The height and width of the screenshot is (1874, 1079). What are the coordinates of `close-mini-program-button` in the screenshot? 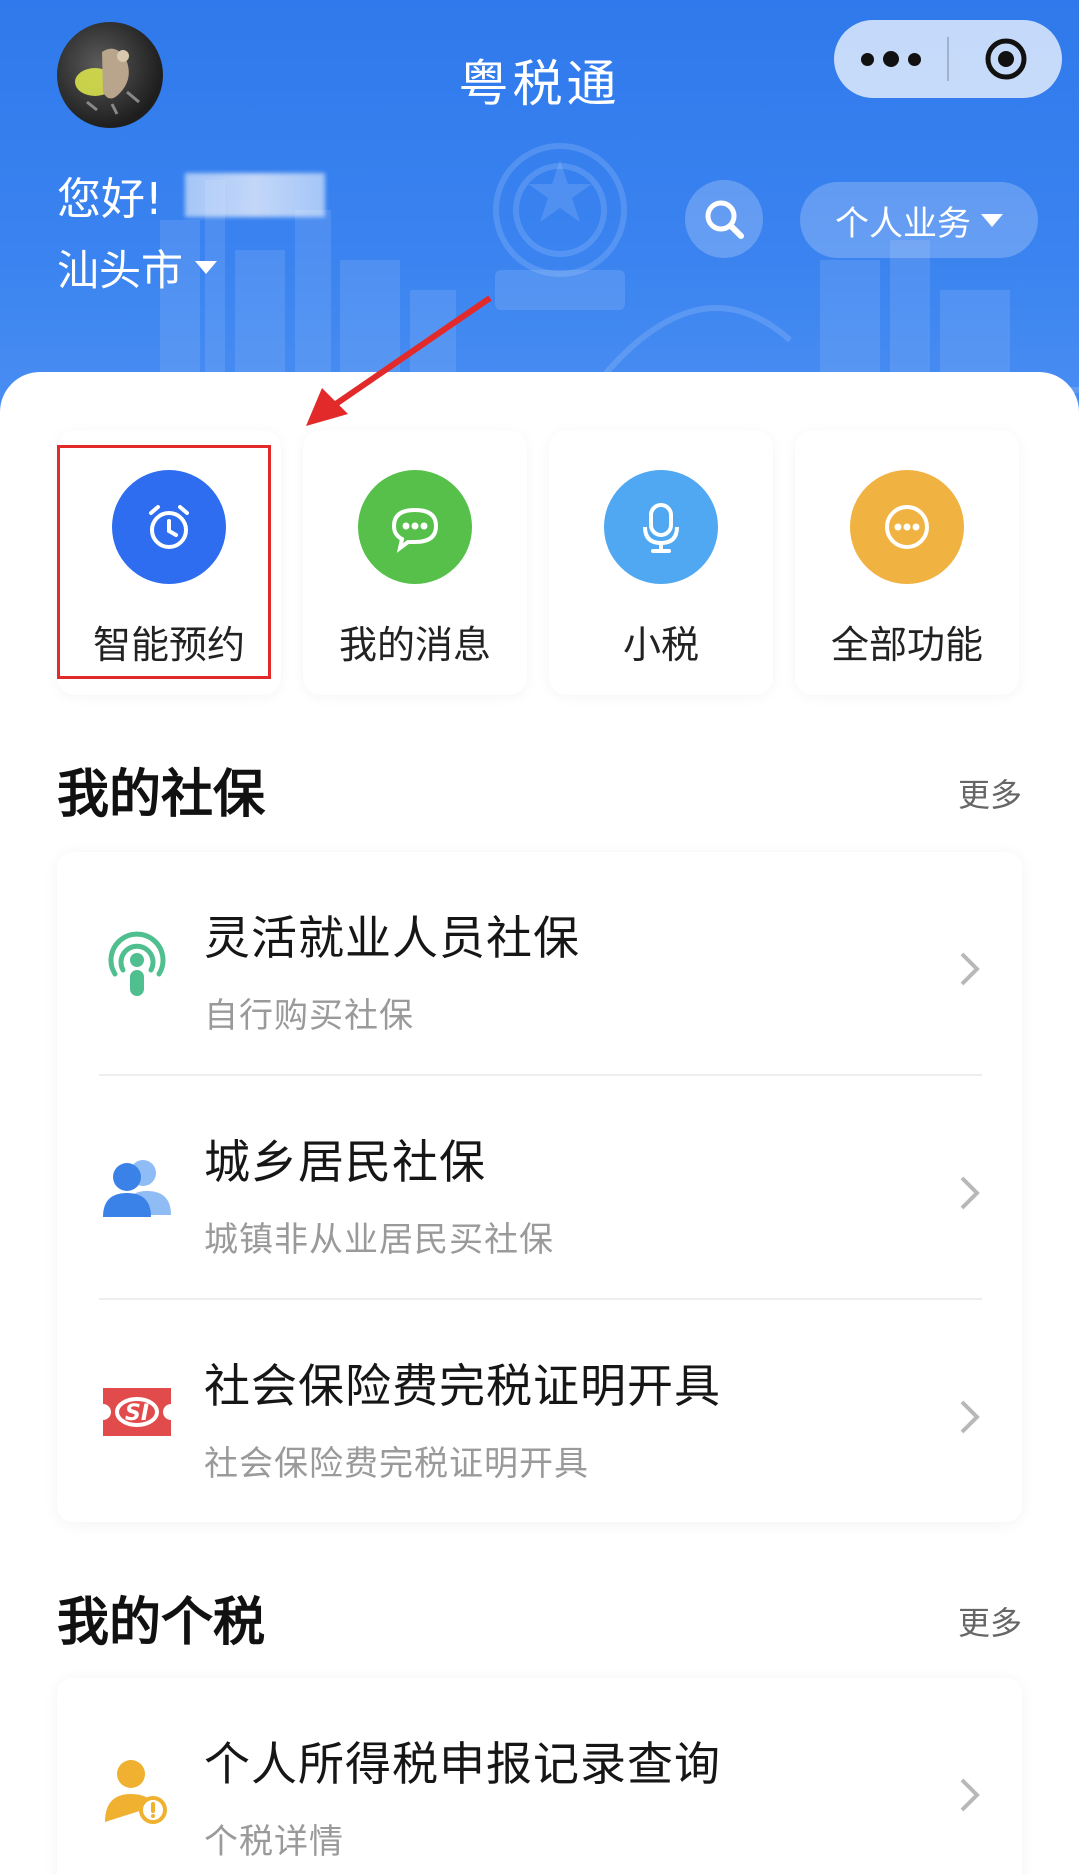 It's located at (1005, 59).